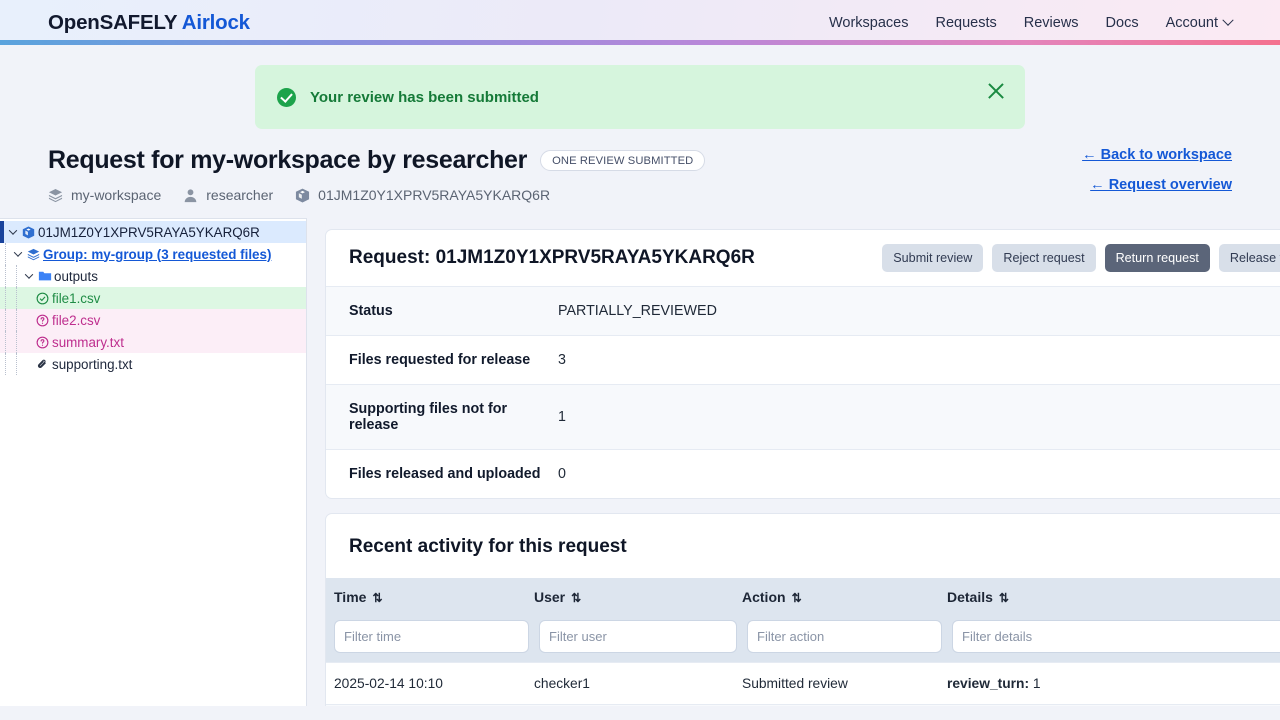 The height and width of the screenshot is (720, 1280). I want to click on nav-label: Reviews, so click(1051, 22).